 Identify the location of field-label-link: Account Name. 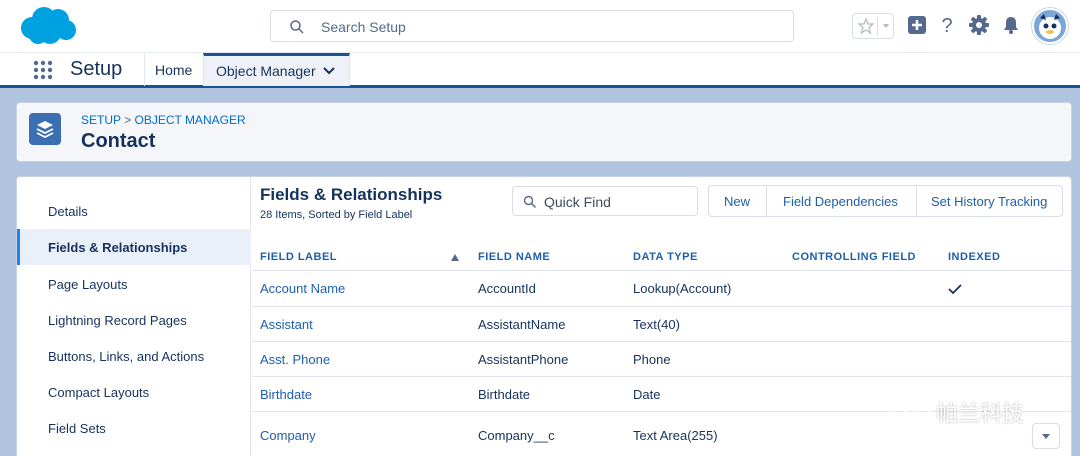
(302, 288).